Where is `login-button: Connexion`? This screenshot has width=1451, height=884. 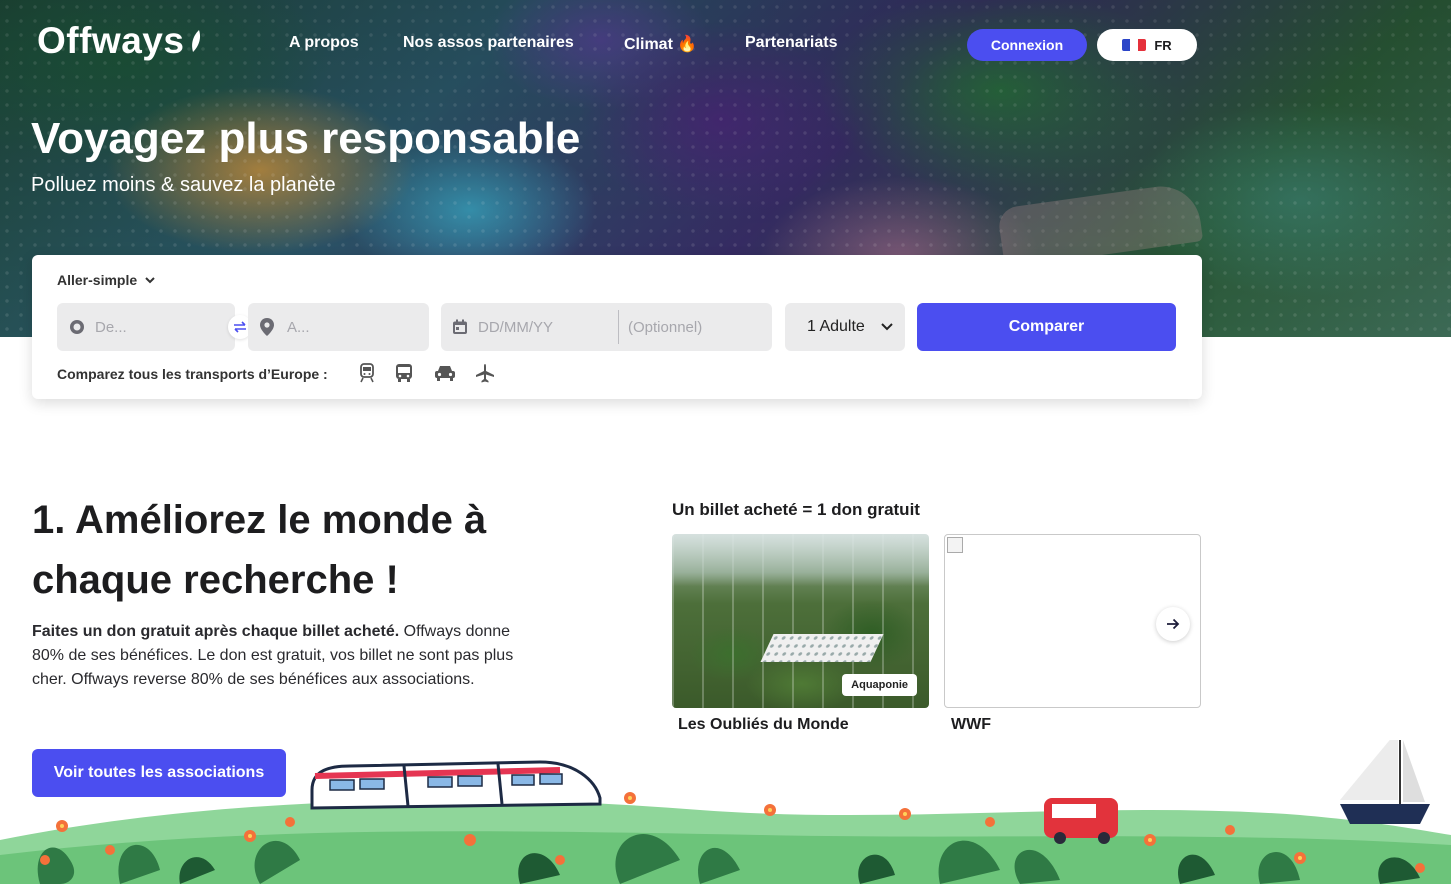
login-button: Connexion is located at coordinates (1027, 45).